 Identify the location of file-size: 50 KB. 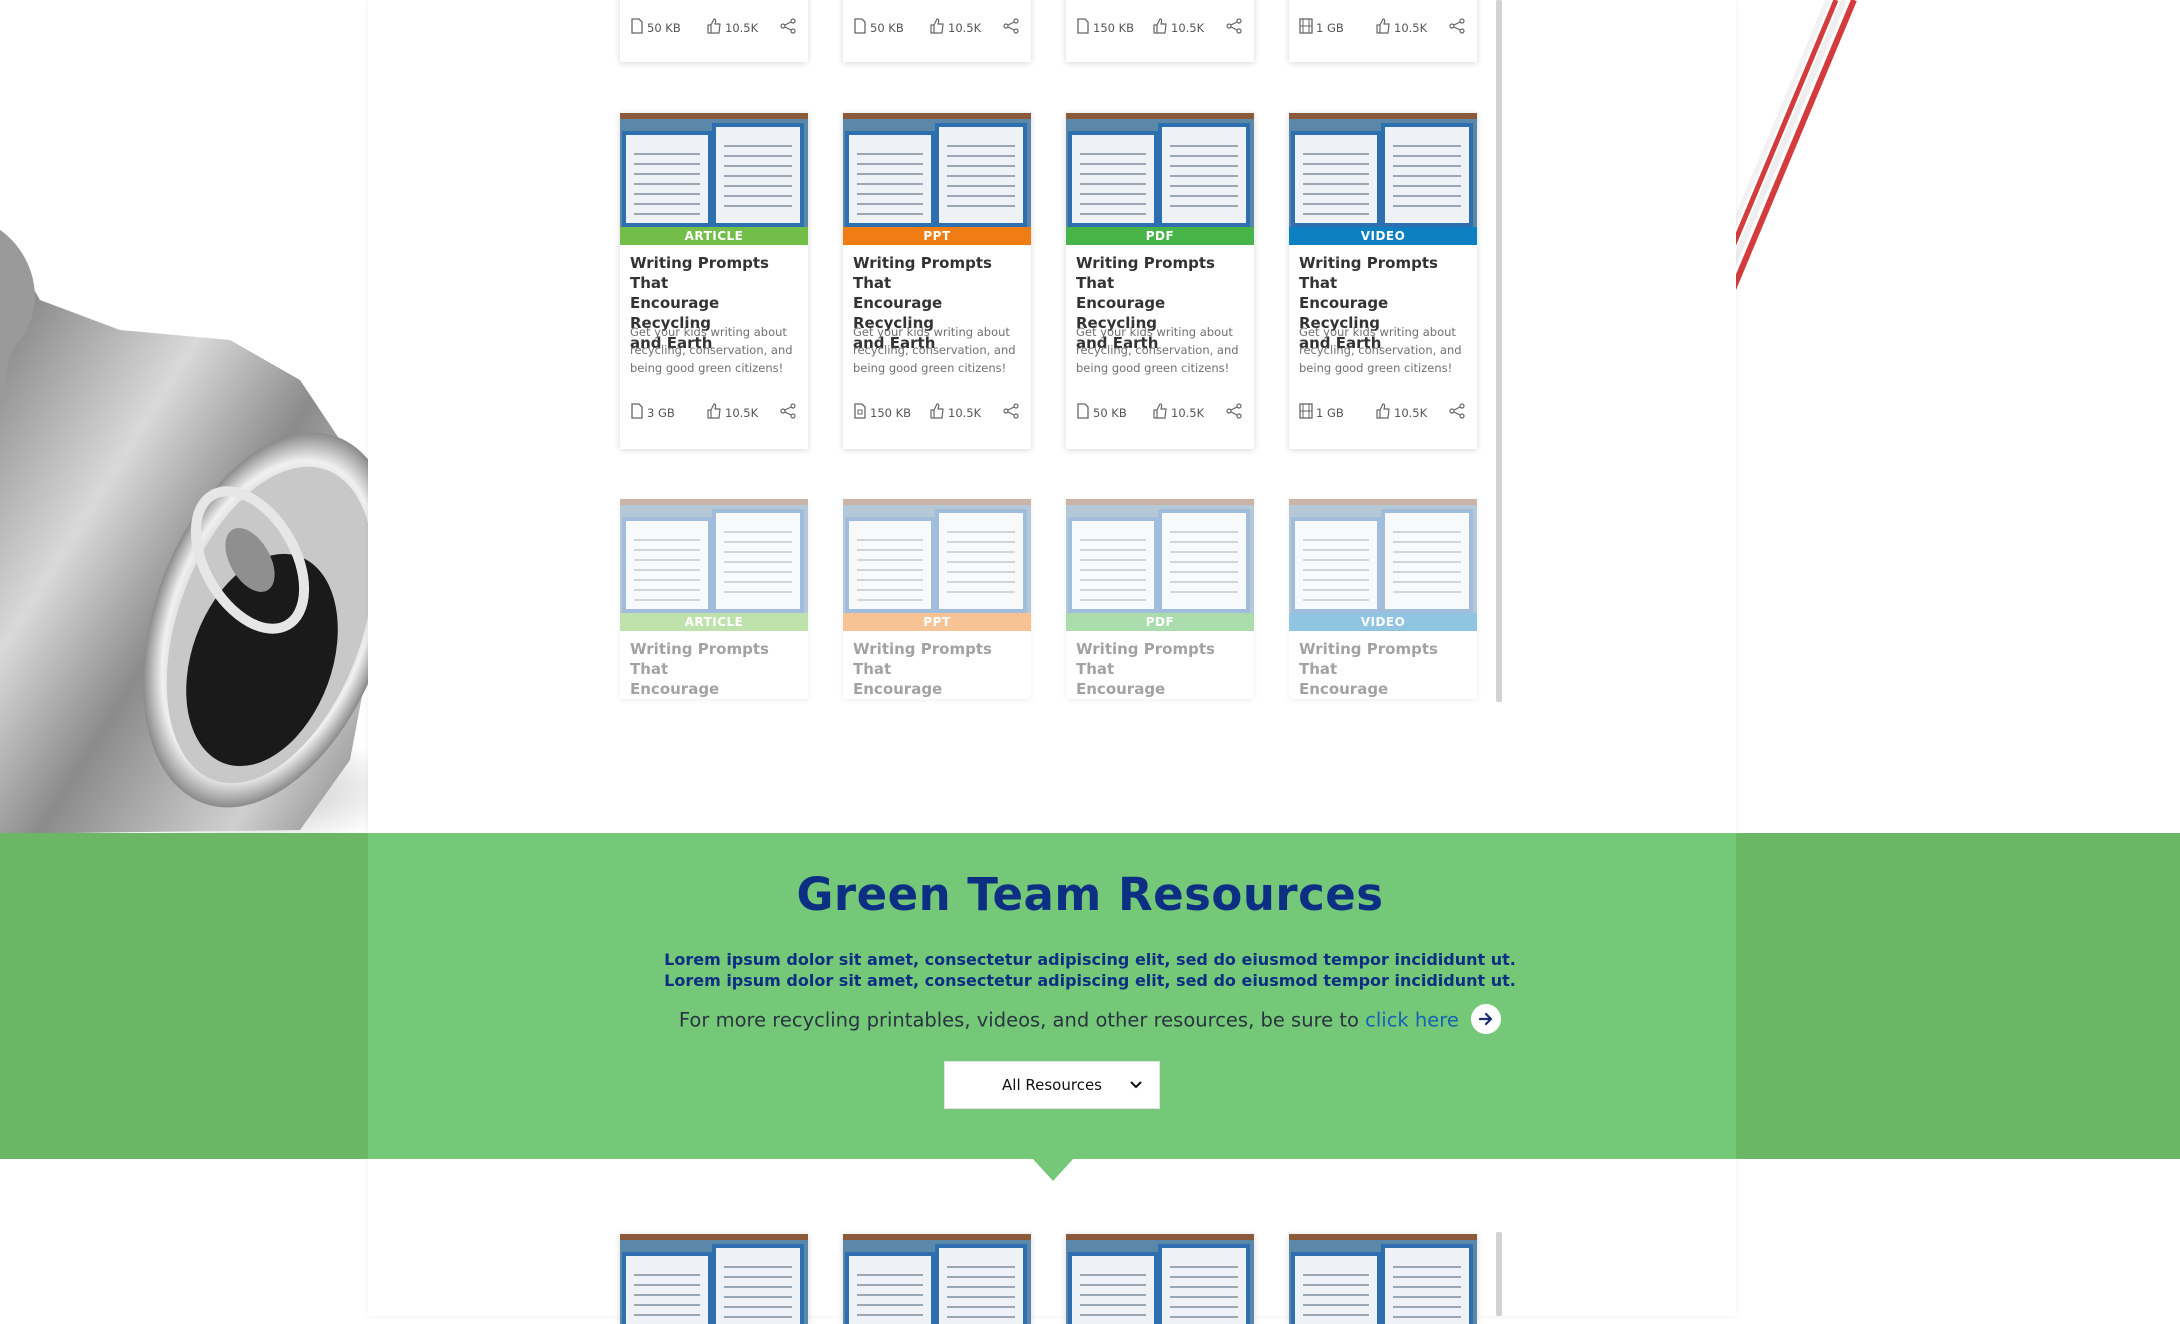
(1101, 412).